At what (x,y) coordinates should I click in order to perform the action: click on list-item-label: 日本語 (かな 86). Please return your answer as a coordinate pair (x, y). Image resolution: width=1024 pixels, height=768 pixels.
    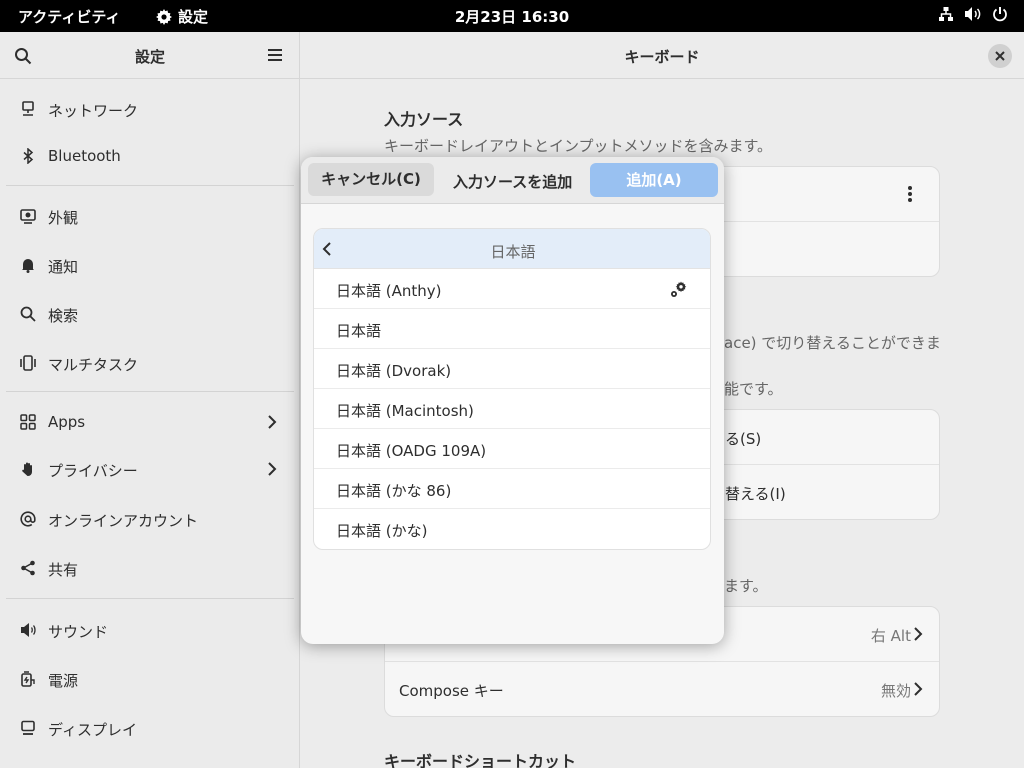
    Looking at the image, I should click on (394, 491).